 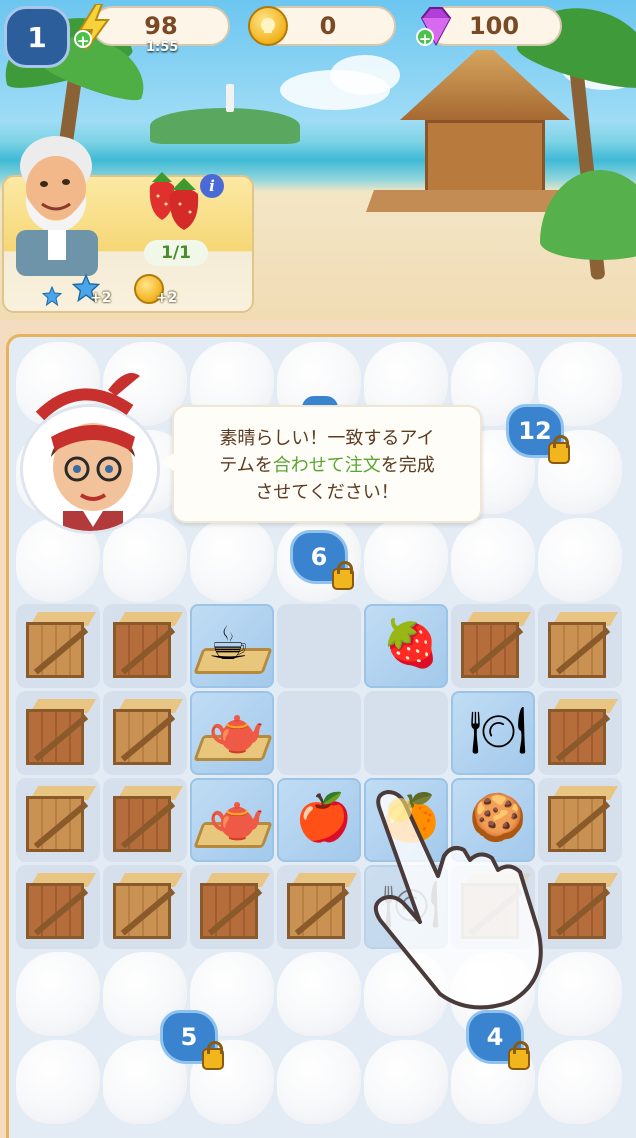 I want to click on gem-icon: +, so click(x=436, y=26).